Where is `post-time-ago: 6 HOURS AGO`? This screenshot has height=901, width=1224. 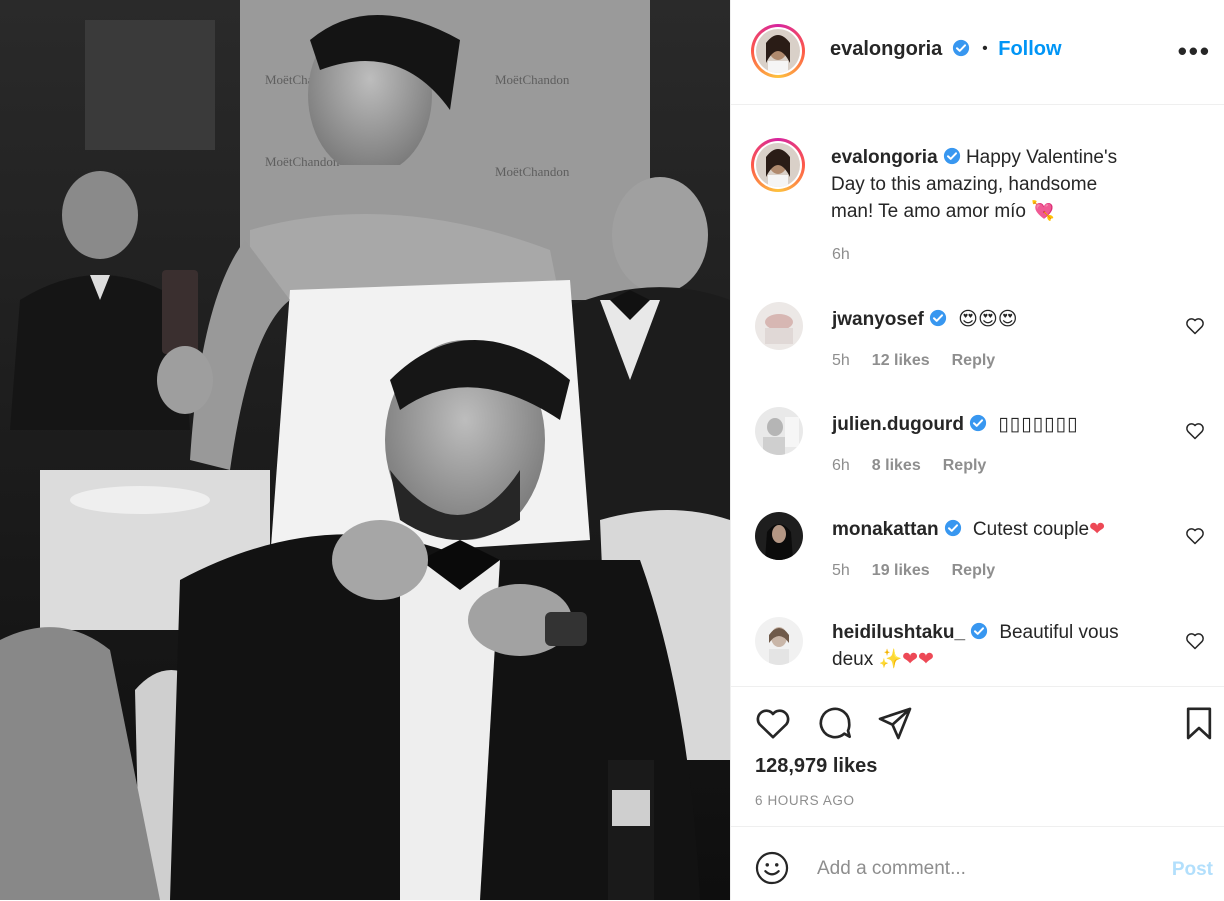 post-time-ago: 6 HOURS AGO is located at coordinates (805, 800).